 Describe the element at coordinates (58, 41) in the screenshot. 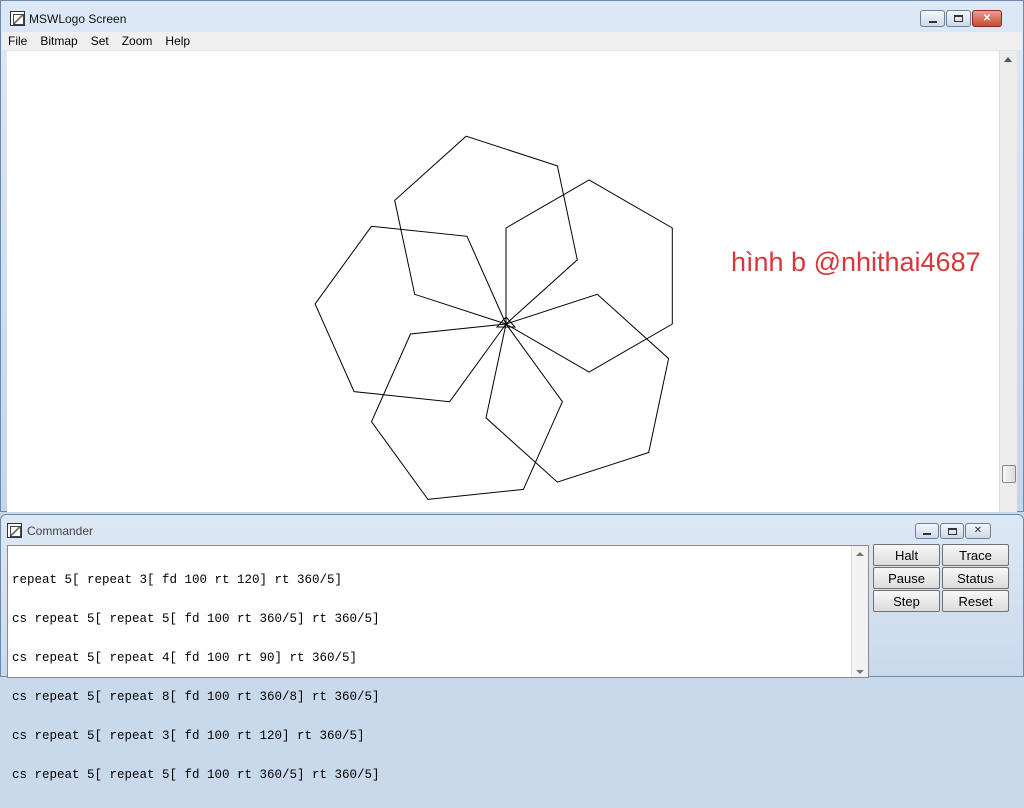

I see `menu-bitmap: Bitmap` at that location.